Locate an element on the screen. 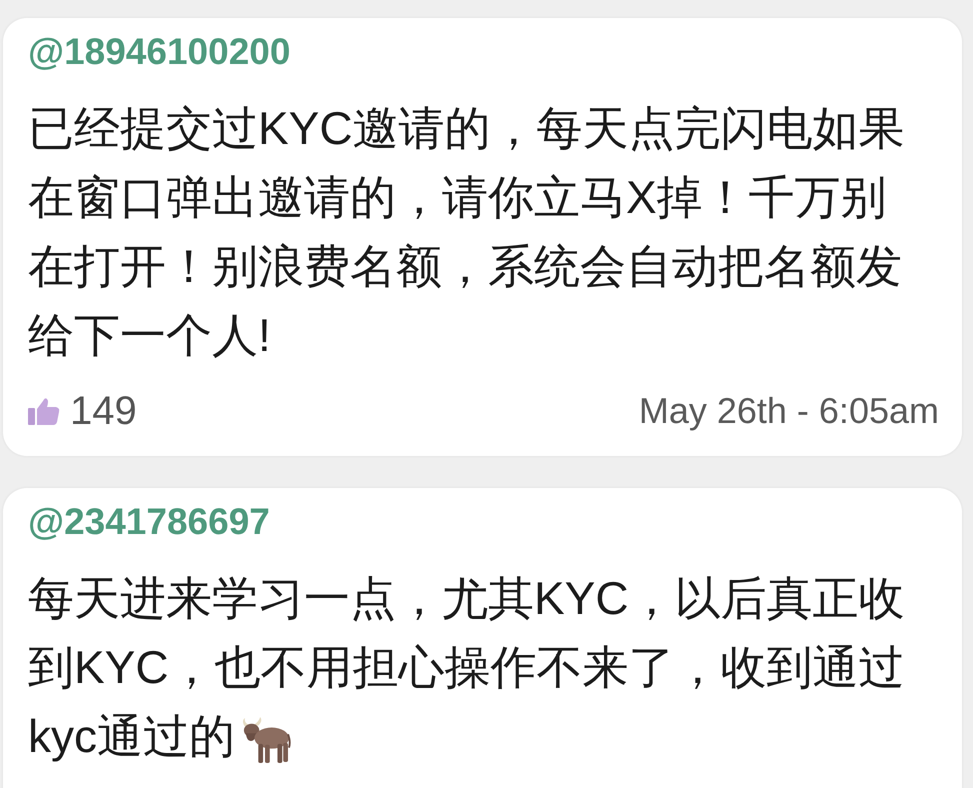 This screenshot has width=973, height=788. comment-text: 每天进来学习一点，尤其KYC，以后真正收 is located at coordinates (466, 598).